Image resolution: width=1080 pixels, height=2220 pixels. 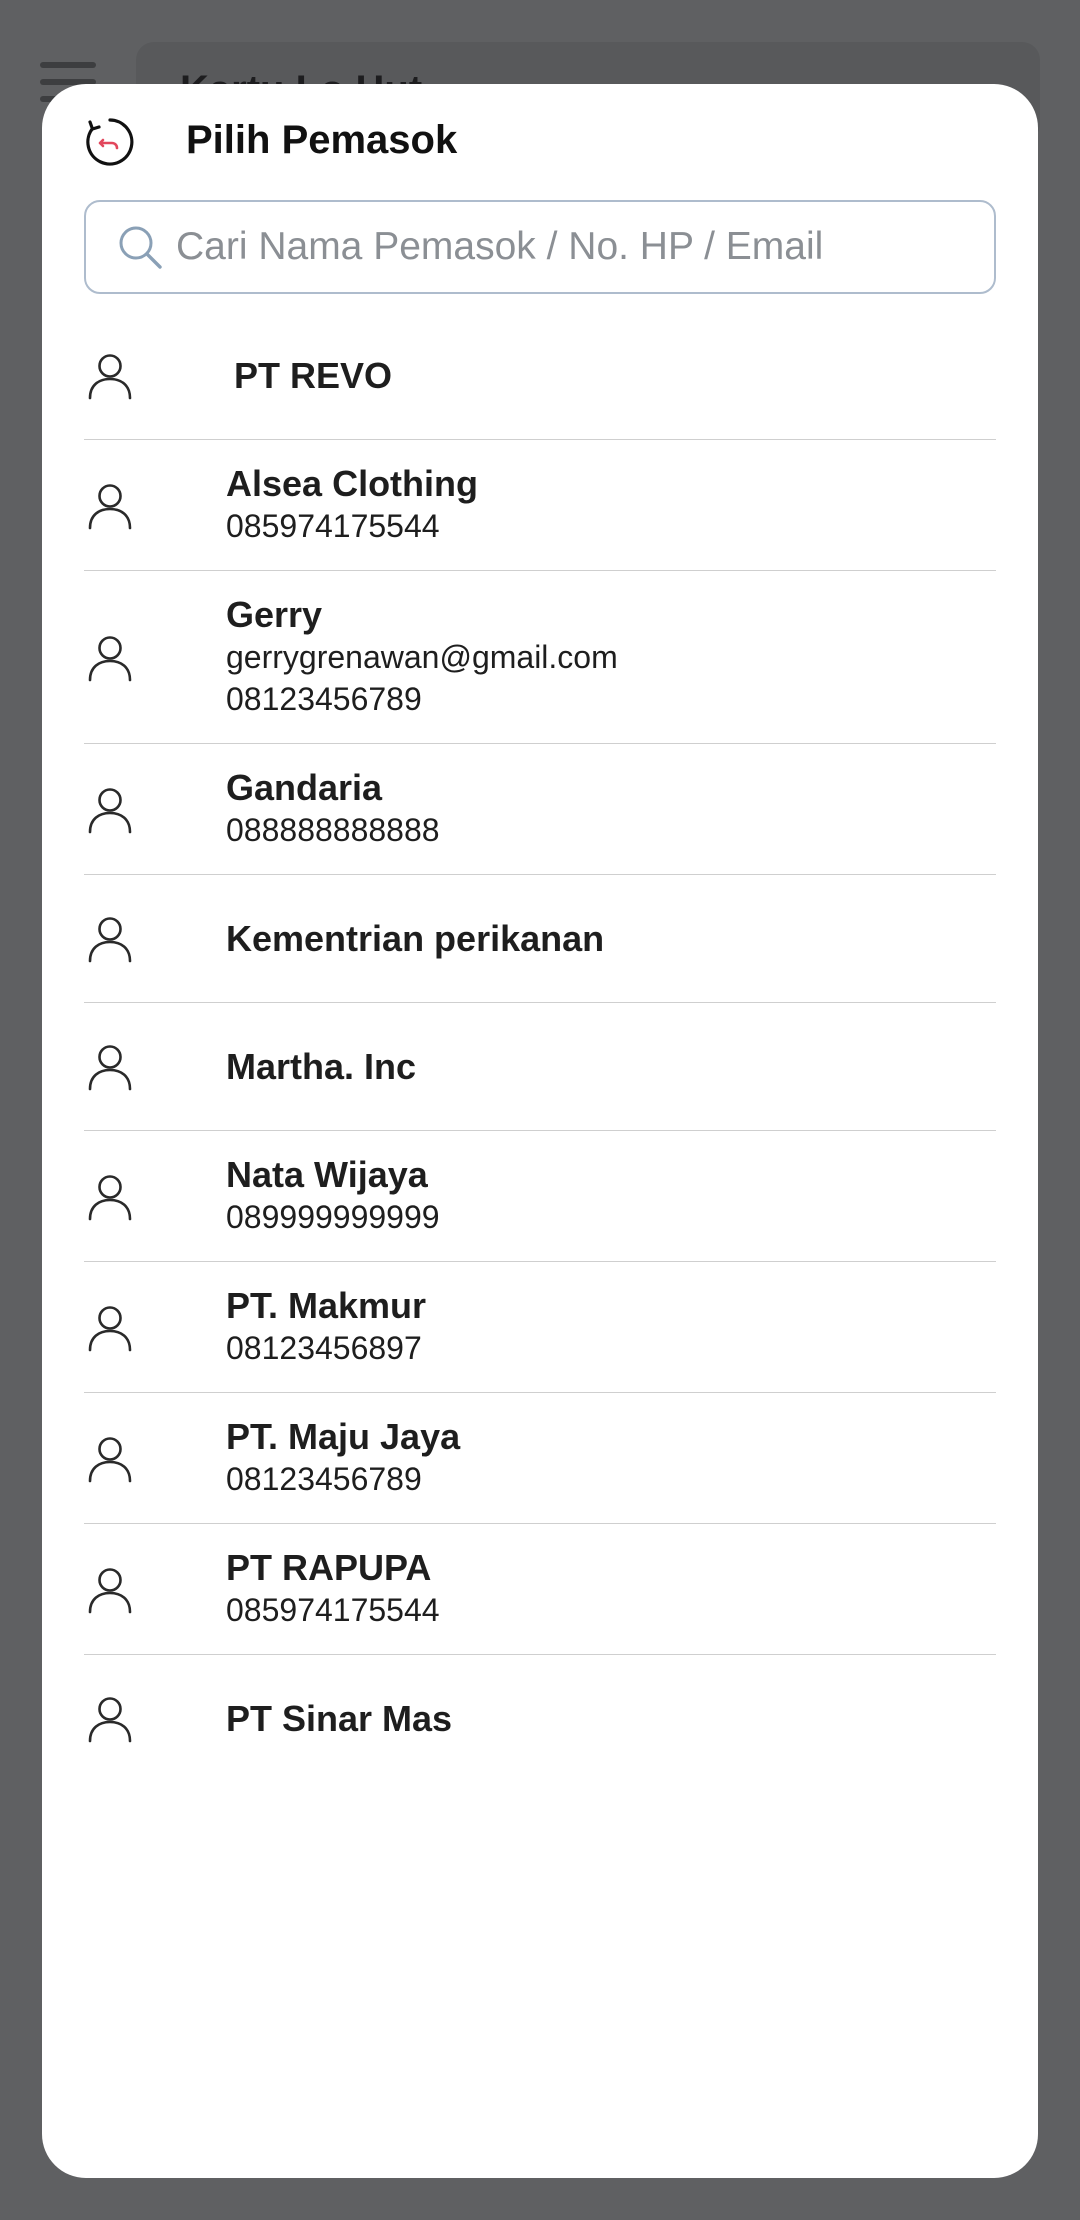 I want to click on supplier-row: Nata Wijaya 089999999999, so click(x=540, y=1196).